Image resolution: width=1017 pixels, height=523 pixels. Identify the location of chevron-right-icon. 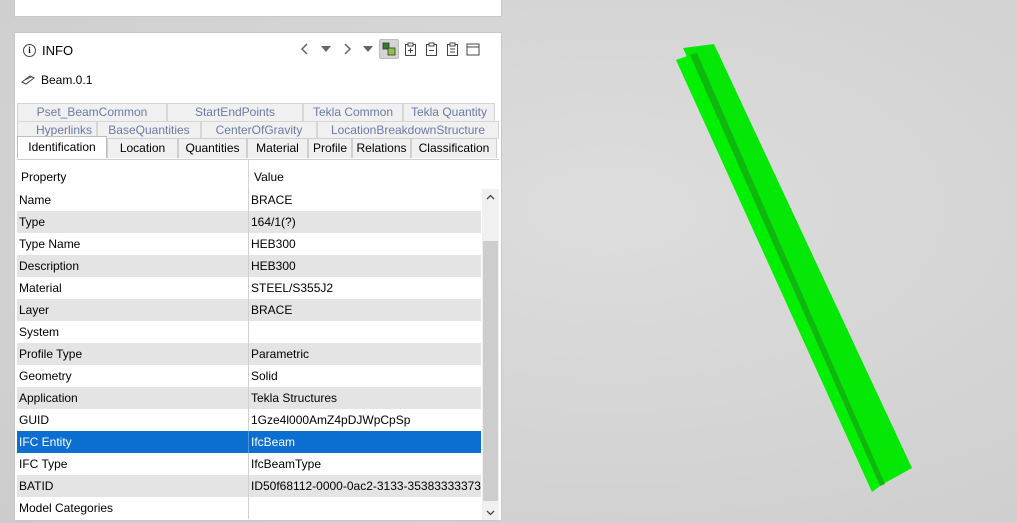
(347, 49).